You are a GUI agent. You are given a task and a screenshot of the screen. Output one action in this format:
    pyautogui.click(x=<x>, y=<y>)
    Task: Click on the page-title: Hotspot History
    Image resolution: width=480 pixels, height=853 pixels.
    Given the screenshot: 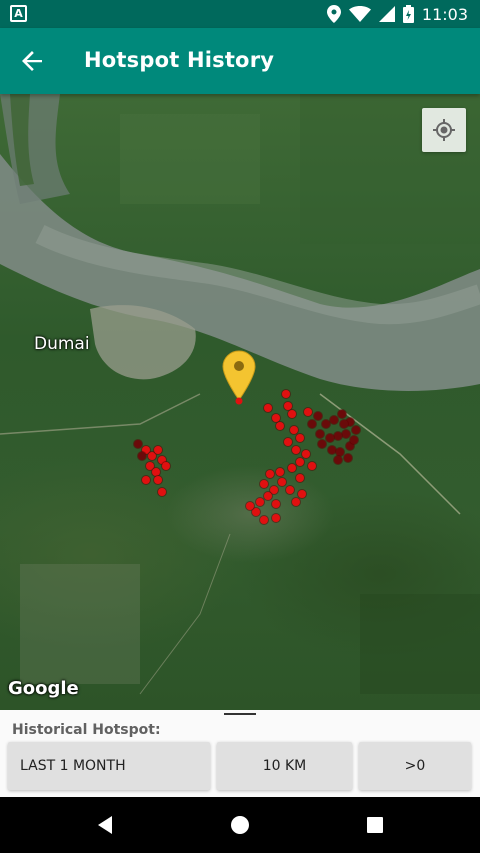 What is the action you would take?
    pyautogui.click(x=179, y=60)
    